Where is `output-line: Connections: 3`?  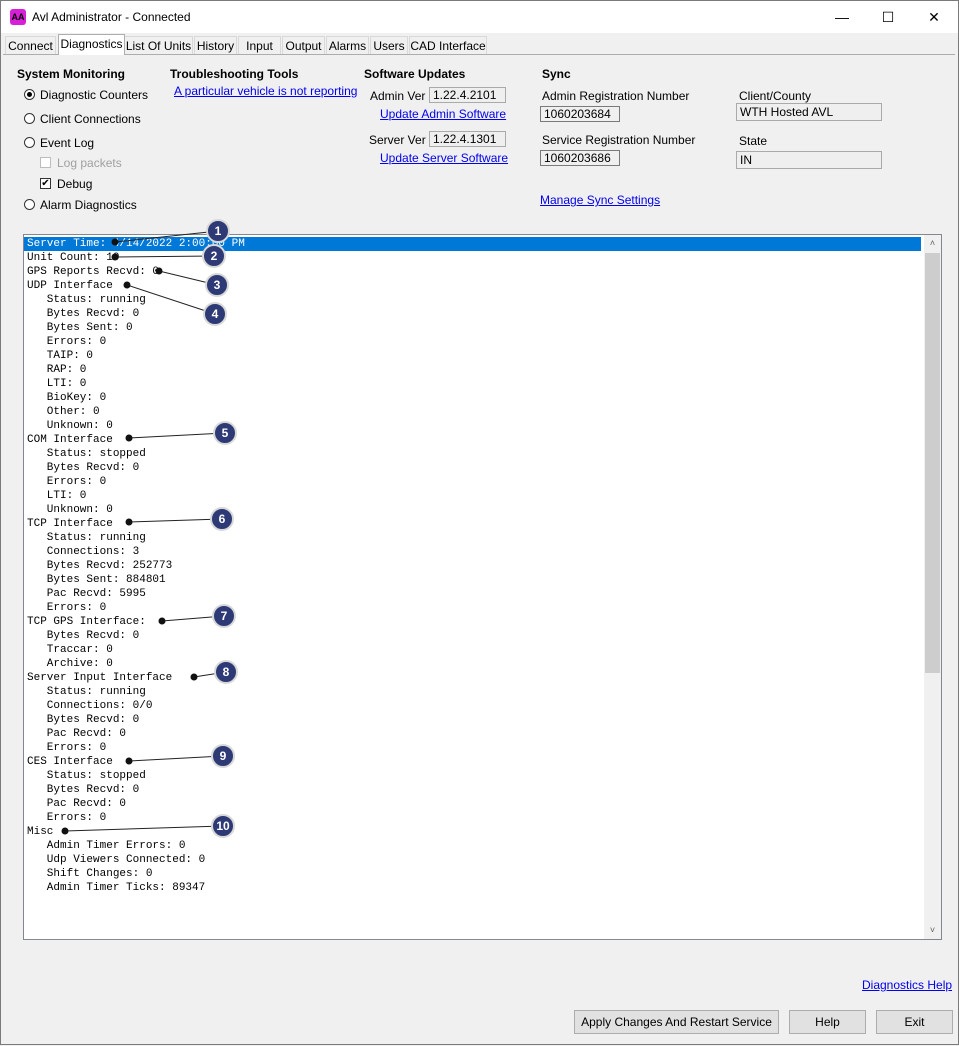 output-line: Connections: 3 is located at coordinates (83, 552).